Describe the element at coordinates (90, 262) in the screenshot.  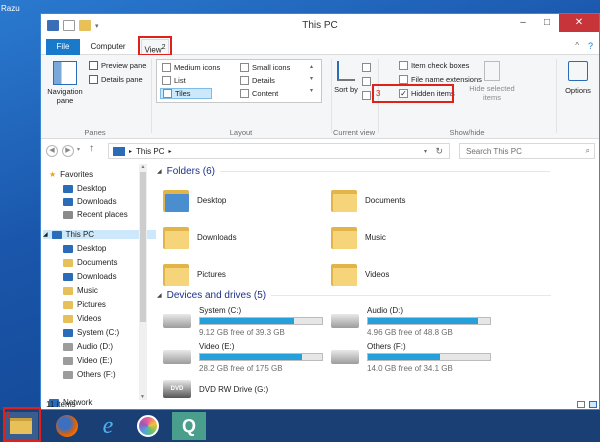
I see `nav-pc-documents: Documents` at that location.